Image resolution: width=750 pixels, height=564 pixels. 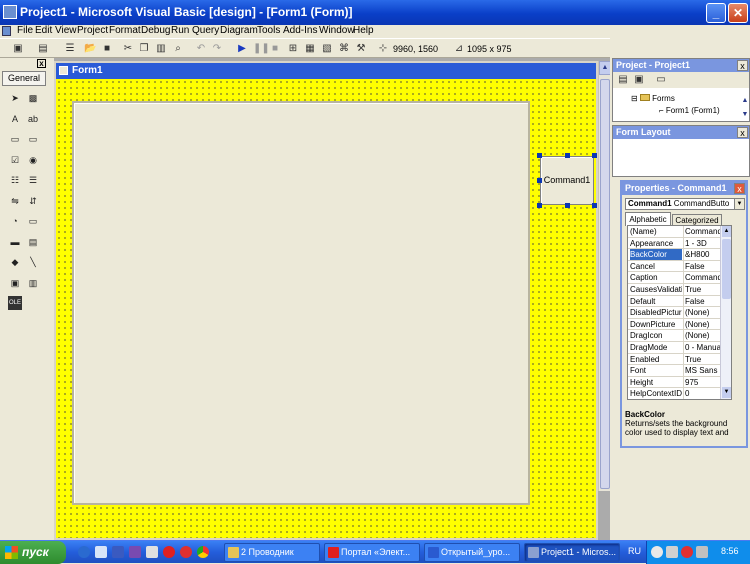 What do you see at coordinates (648, 219) in the screenshot?
I see `tab-alphabetic: Alphabetic` at bounding box center [648, 219].